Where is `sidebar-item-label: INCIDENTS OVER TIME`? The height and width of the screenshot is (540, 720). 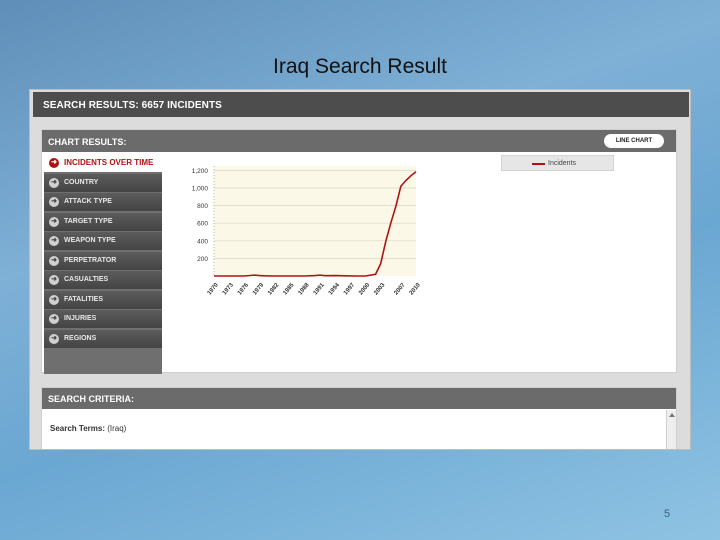 sidebar-item-label: INCIDENTS OVER TIME is located at coordinates (109, 162).